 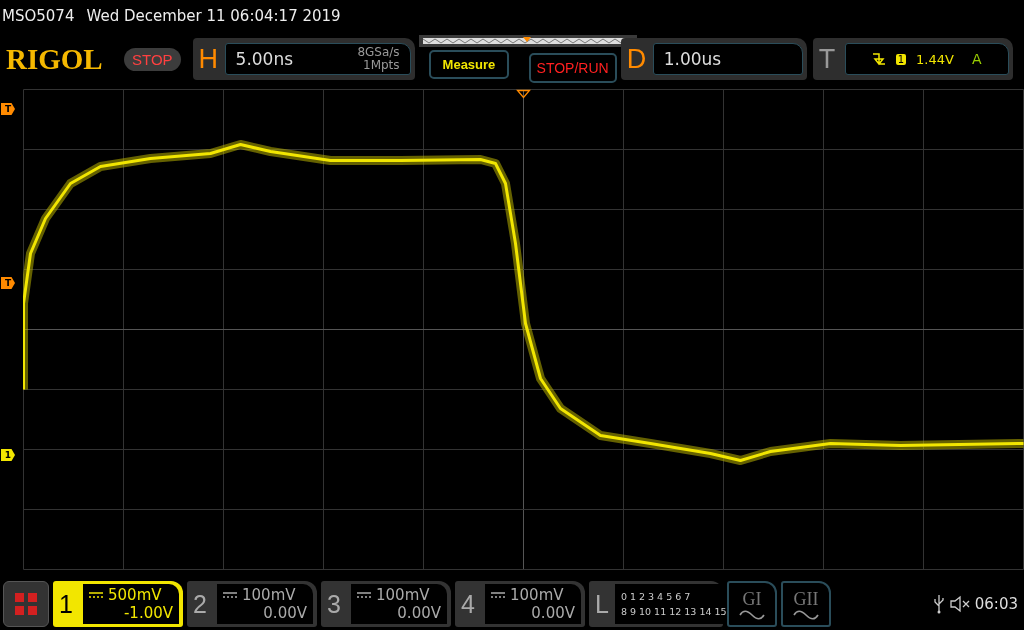 I want to click on horizontal-panel: H 5.00ns 8GSa/s 1Mpts, so click(x=303, y=59).